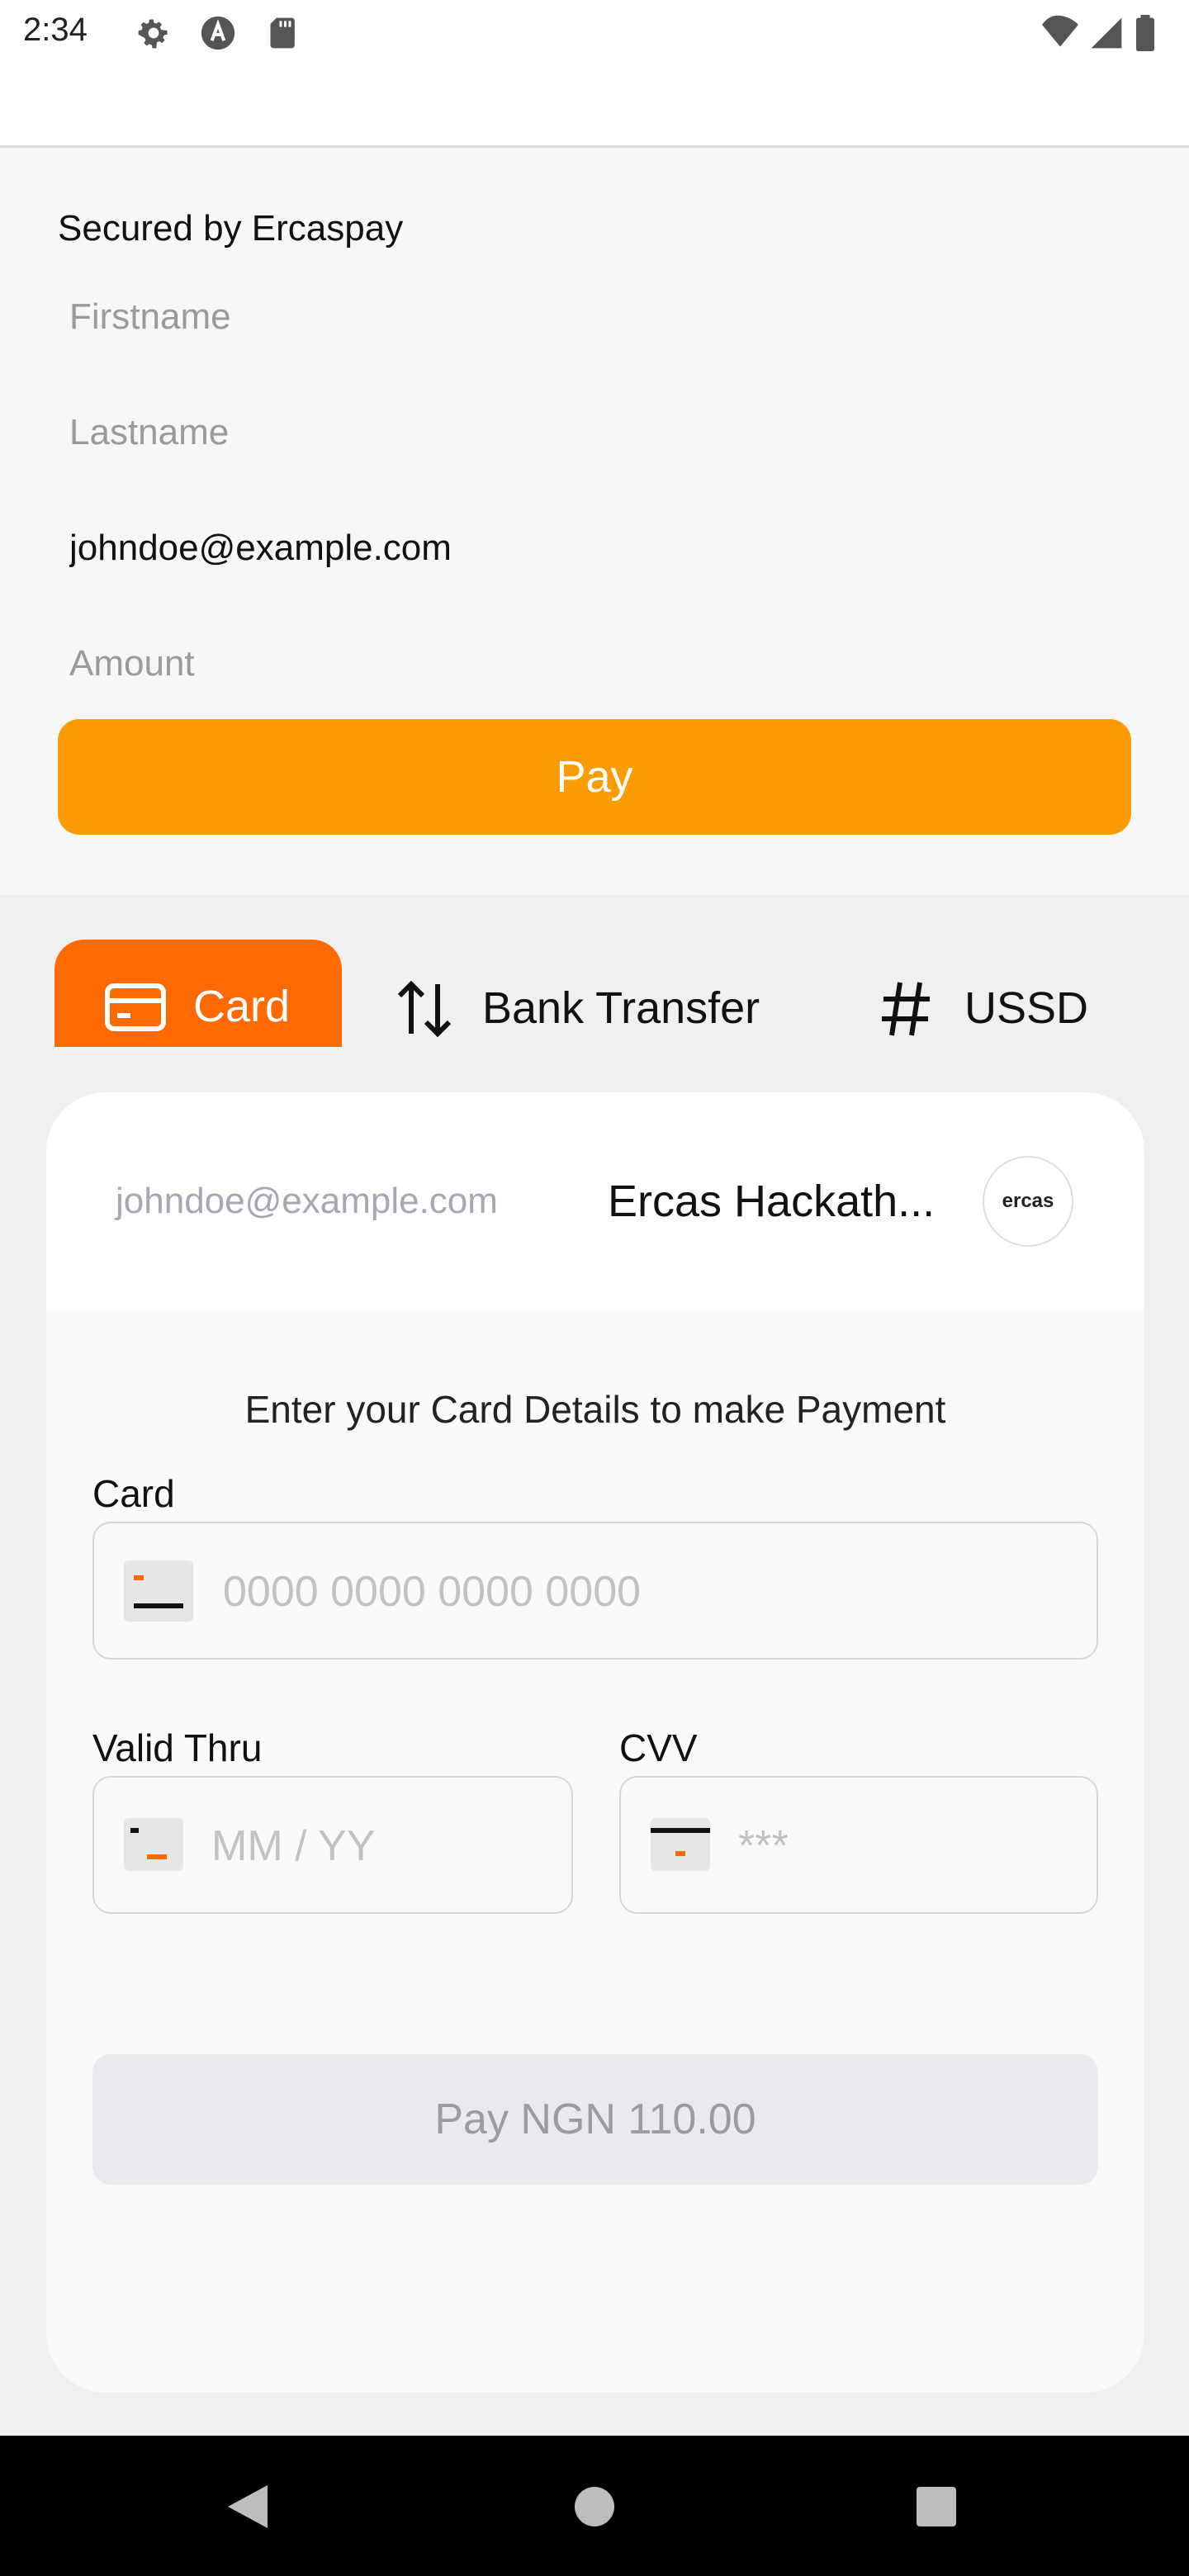  Describe the element at coordinates (282, 33) in the screenshot. I see `sd-card-icon` at that location.